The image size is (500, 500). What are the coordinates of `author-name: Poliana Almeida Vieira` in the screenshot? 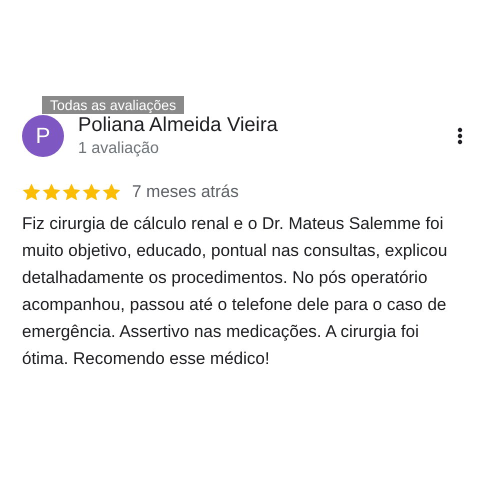 It's located at (260, 125).